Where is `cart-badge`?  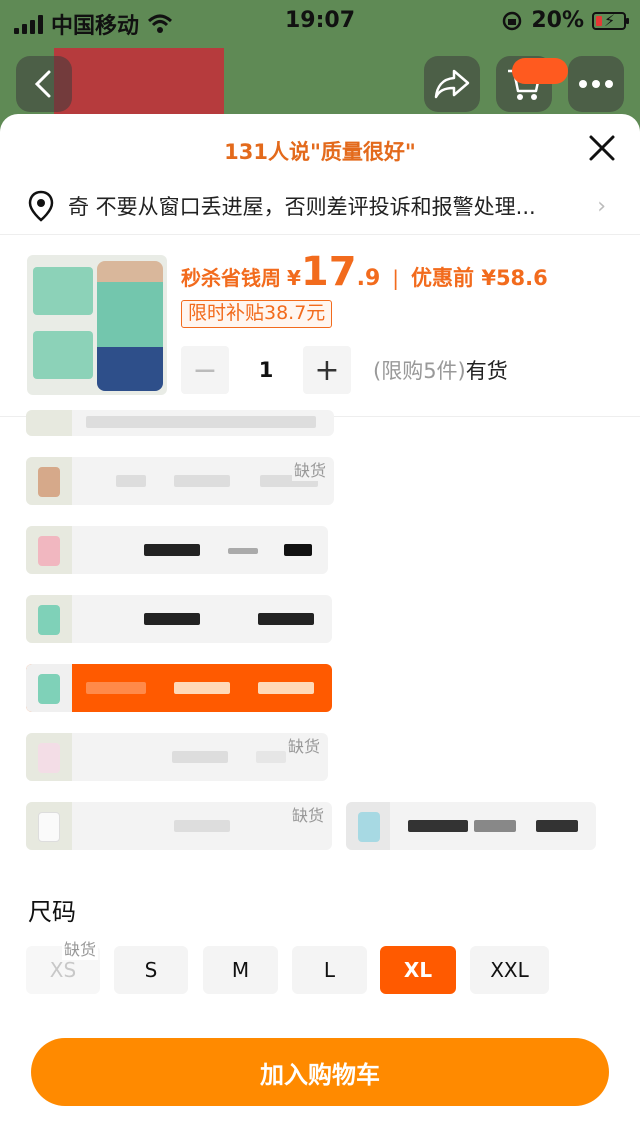 cart-badge is located at coordinates (540, 71).